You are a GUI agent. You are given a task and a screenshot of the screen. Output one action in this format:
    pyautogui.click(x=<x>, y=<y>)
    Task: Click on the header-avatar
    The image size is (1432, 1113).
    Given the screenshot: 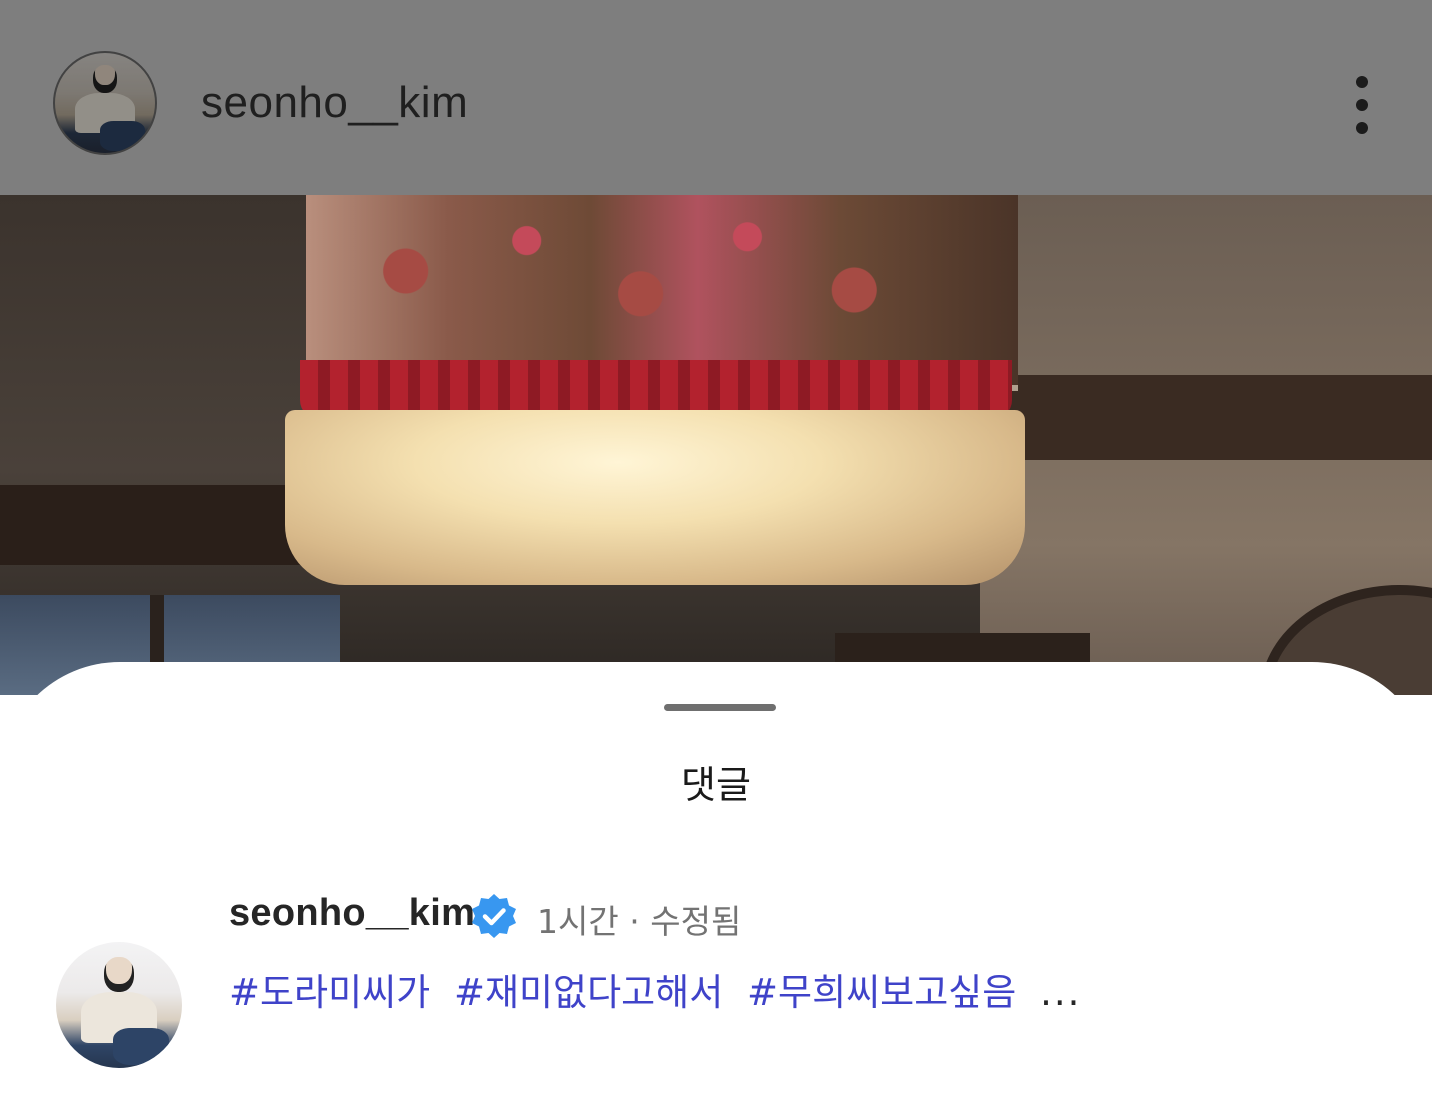 What is the action you would take?
    pyautogui.click(x=105, y=103)
    